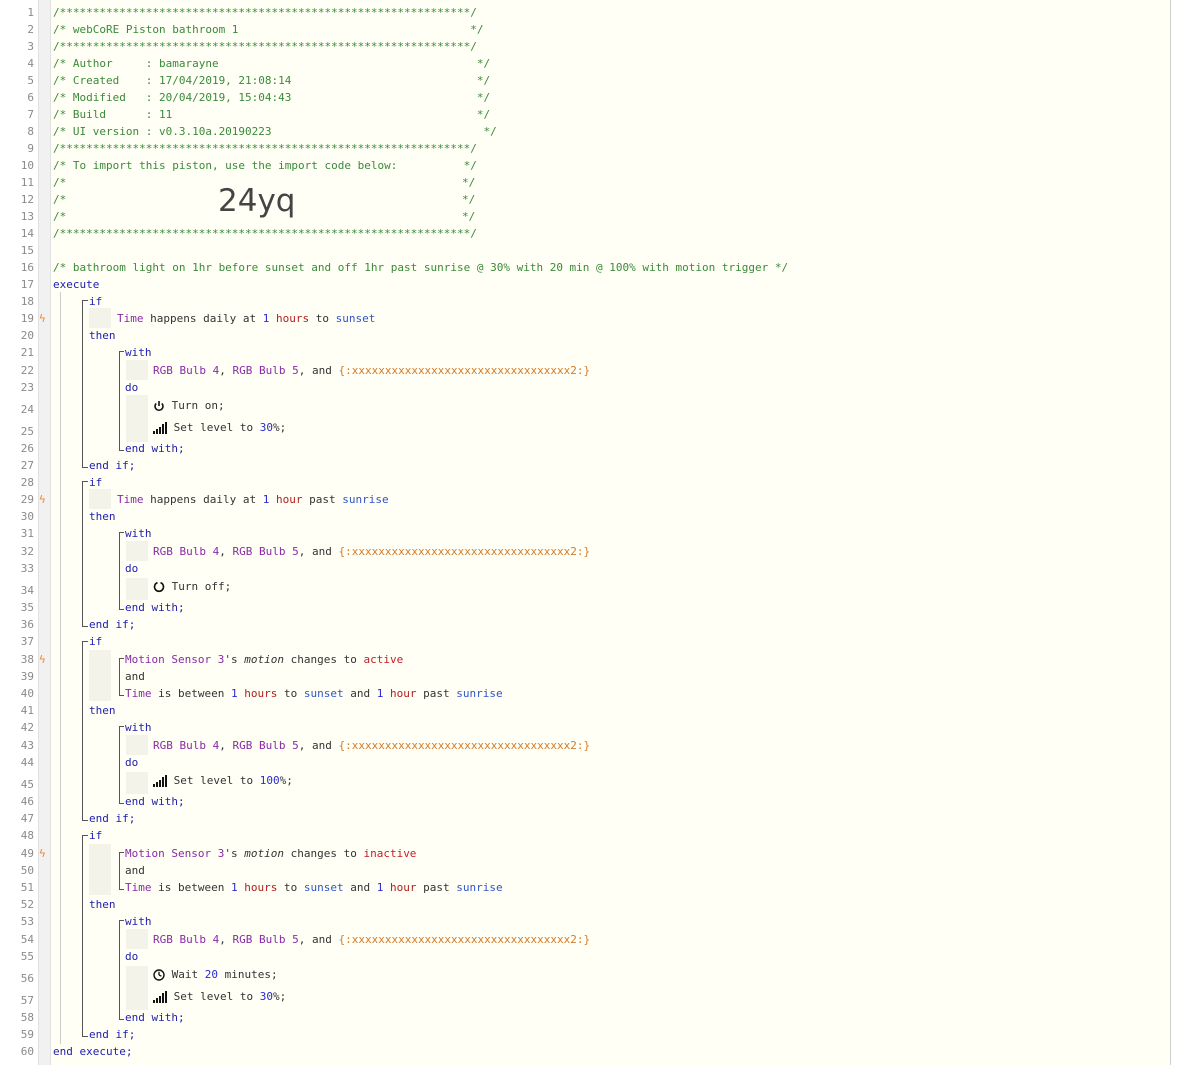 This screenshot has height=1065, width=1178. What do you see at coordinates (27, 335) in the screenshot?
I see `line-number: 20` at bounding box center [27, 335].